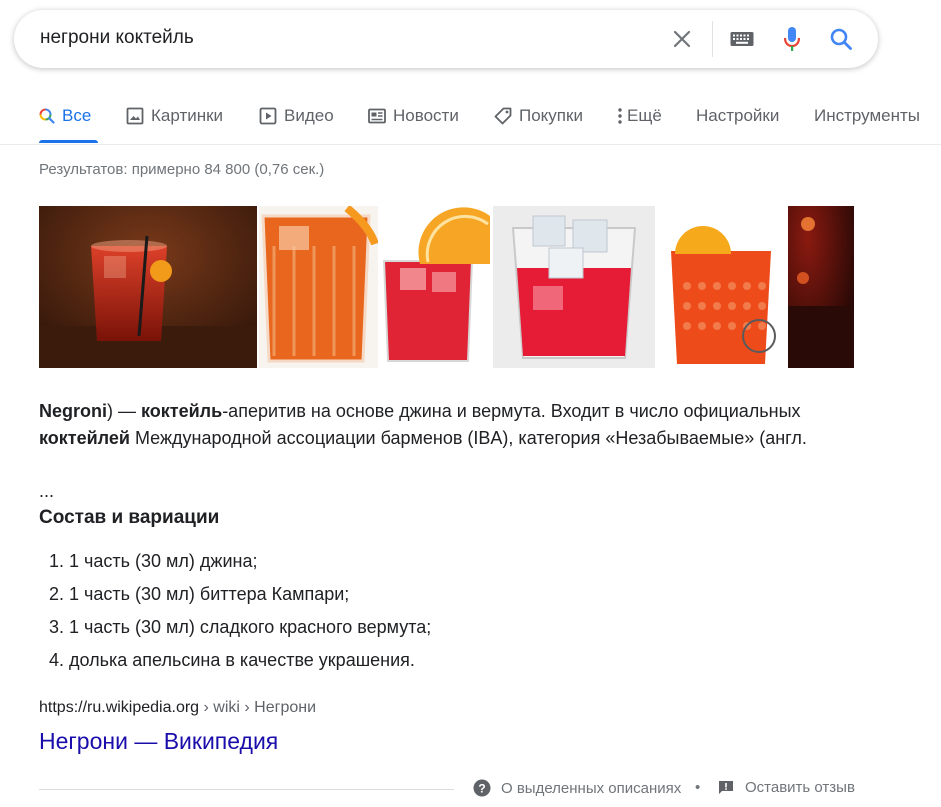  Describe the element at coordinates (73, 411) in the screenshot. I see `snippet-bold: Negroni` at that location.